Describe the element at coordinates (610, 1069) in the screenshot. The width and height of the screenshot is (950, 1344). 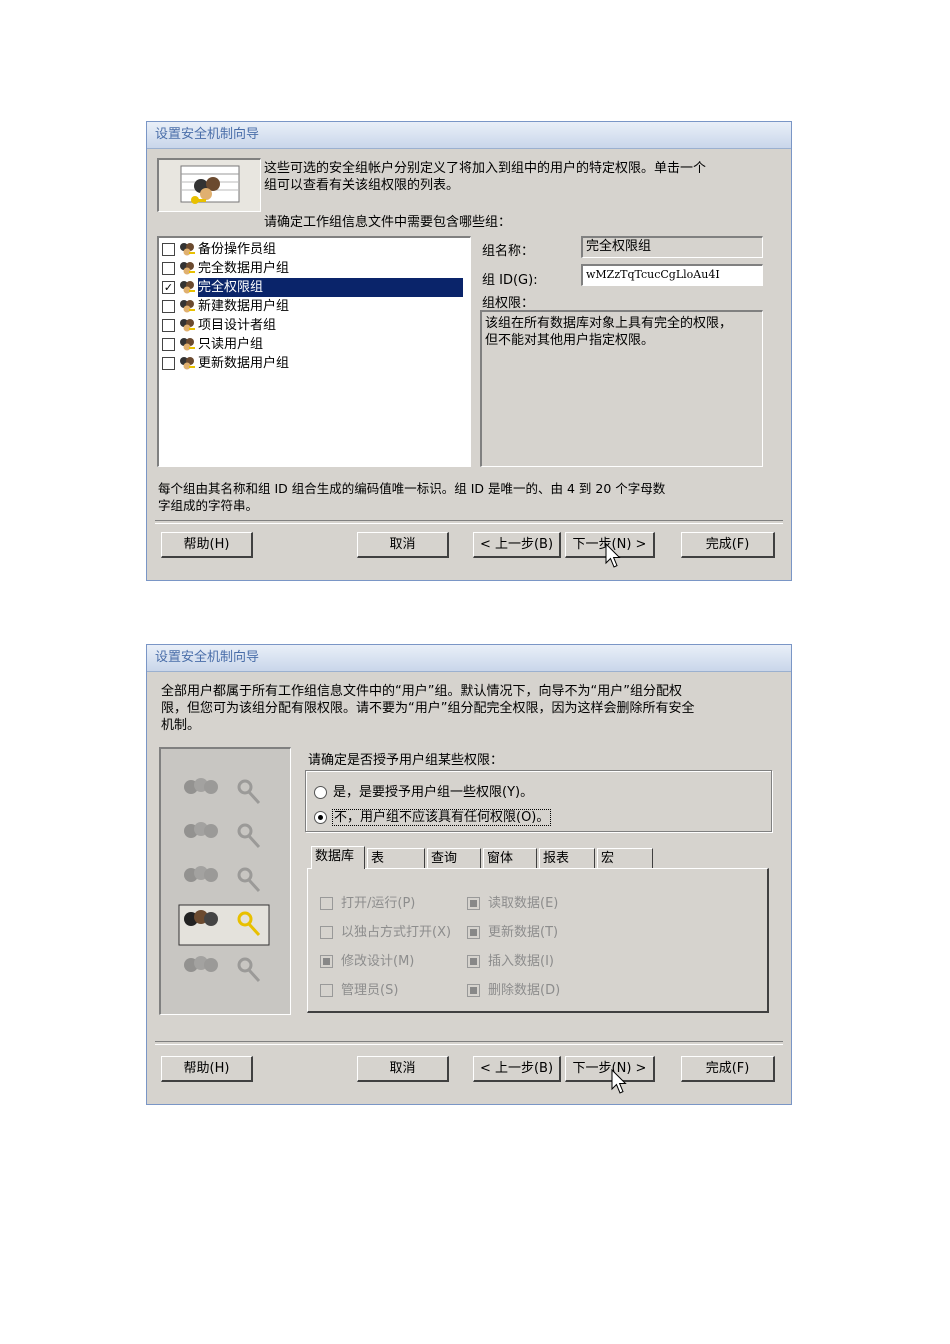
I see `next-button: 下一步(N) >` at that location.